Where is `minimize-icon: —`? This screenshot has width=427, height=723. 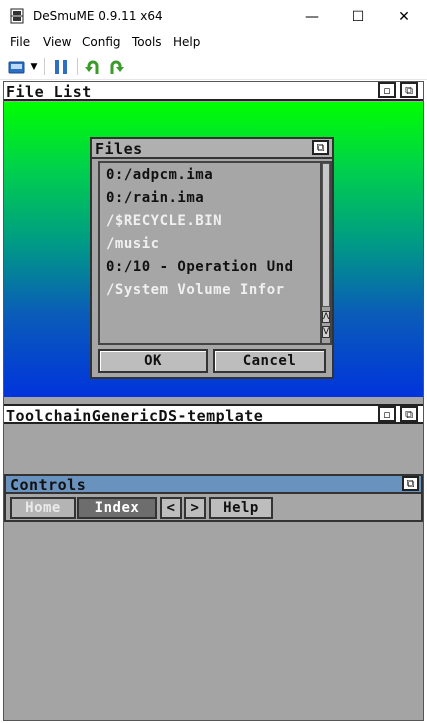
minimize-icon: — is located at coordinates (312, 16).